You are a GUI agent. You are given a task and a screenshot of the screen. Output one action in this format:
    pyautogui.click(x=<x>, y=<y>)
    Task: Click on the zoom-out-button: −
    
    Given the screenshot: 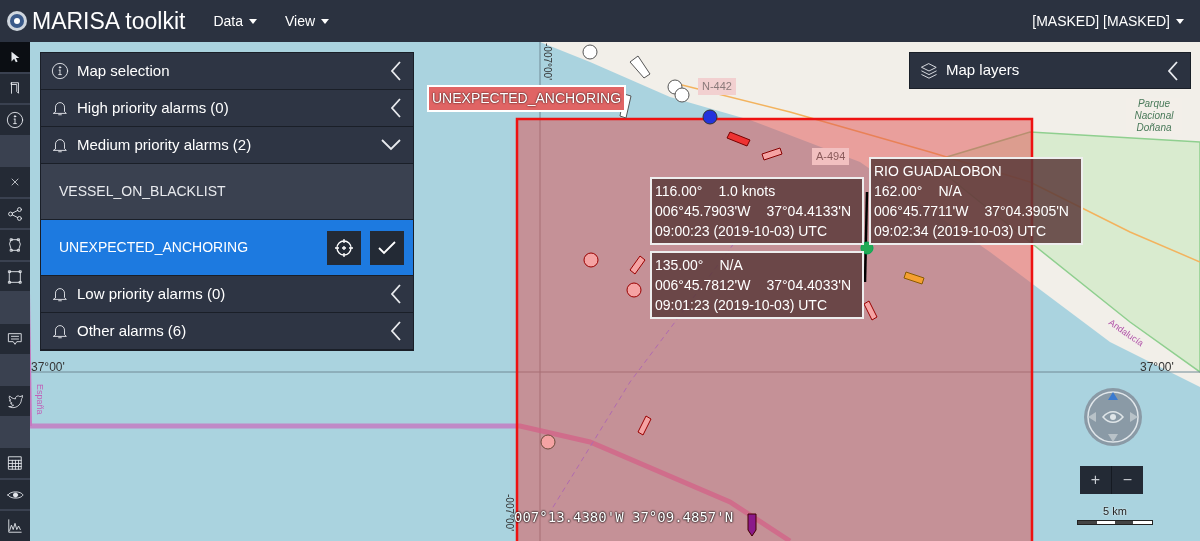 What is the action you would take?
    pyautogui.click(x=1127, y=480)
    